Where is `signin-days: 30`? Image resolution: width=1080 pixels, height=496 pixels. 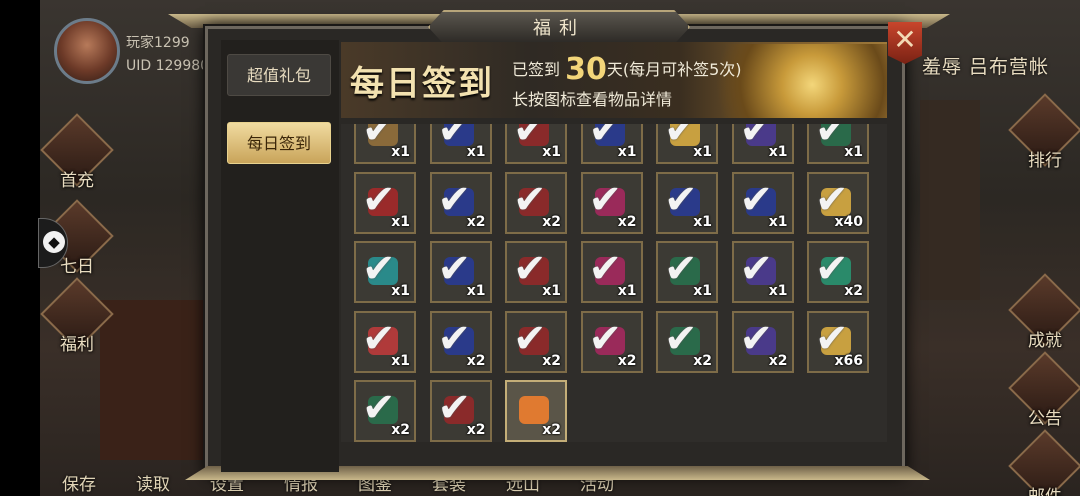
signin-days: 30 is located at coordinates (586, 69).